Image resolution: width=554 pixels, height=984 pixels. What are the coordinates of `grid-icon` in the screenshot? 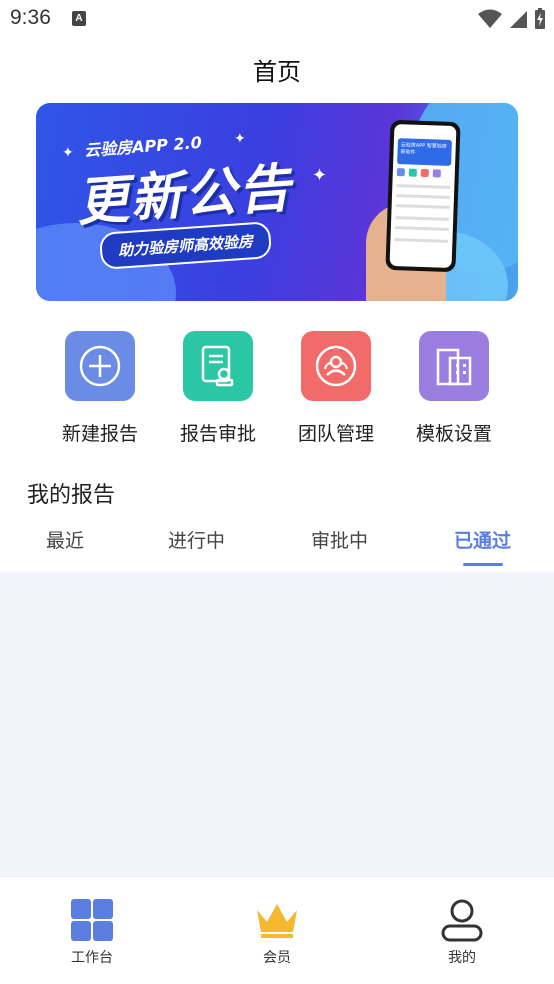 It's located at (92, 920).